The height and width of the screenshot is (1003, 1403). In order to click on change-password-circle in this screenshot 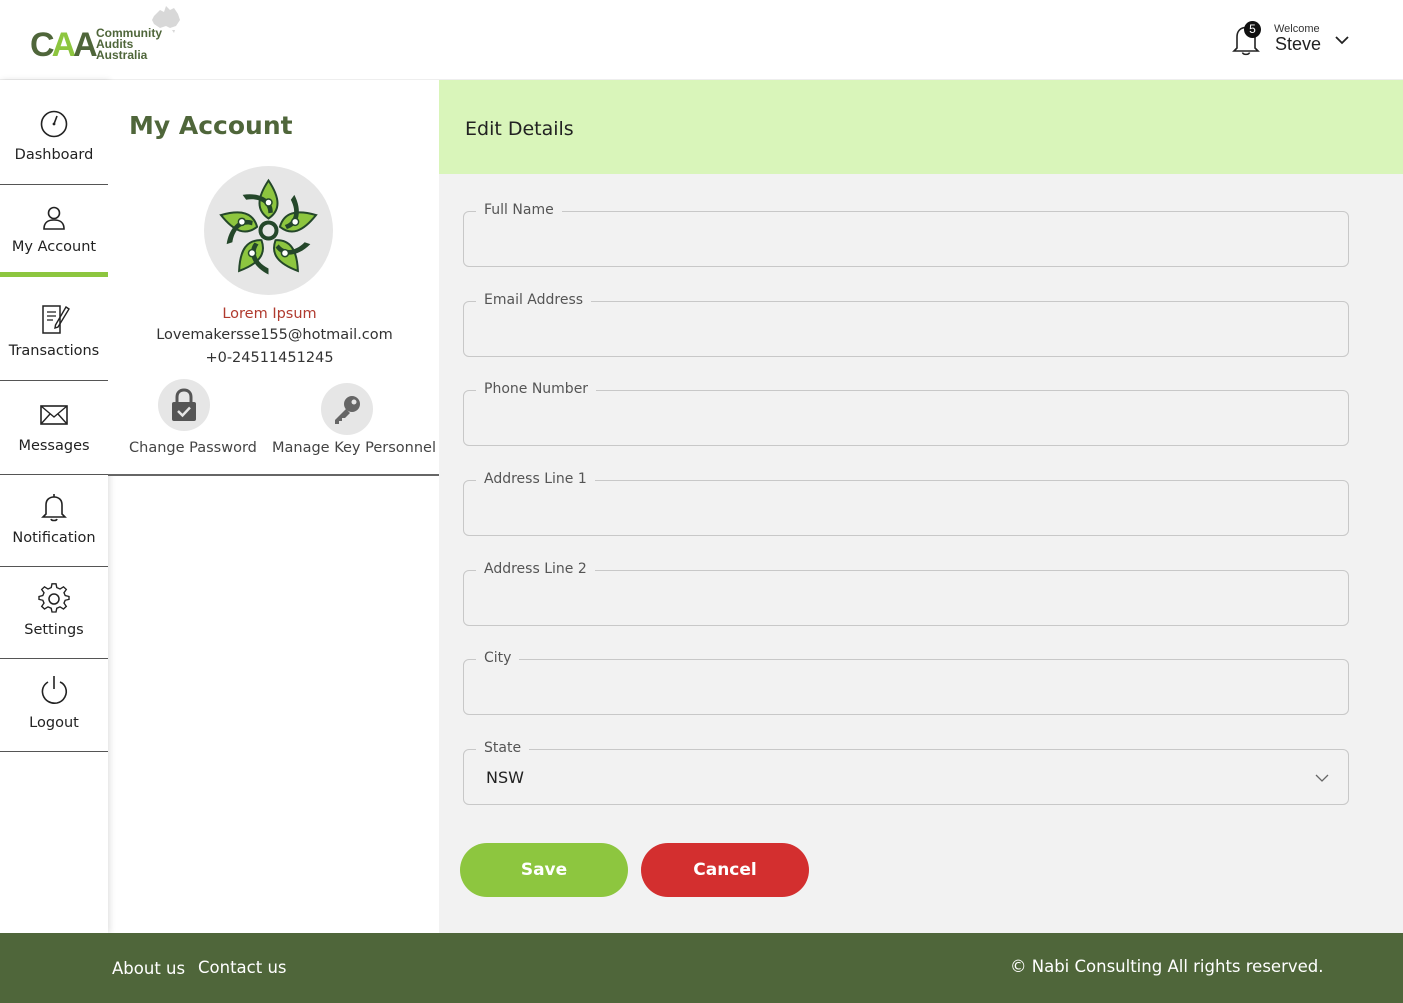, I will do `click(184, 405)`.